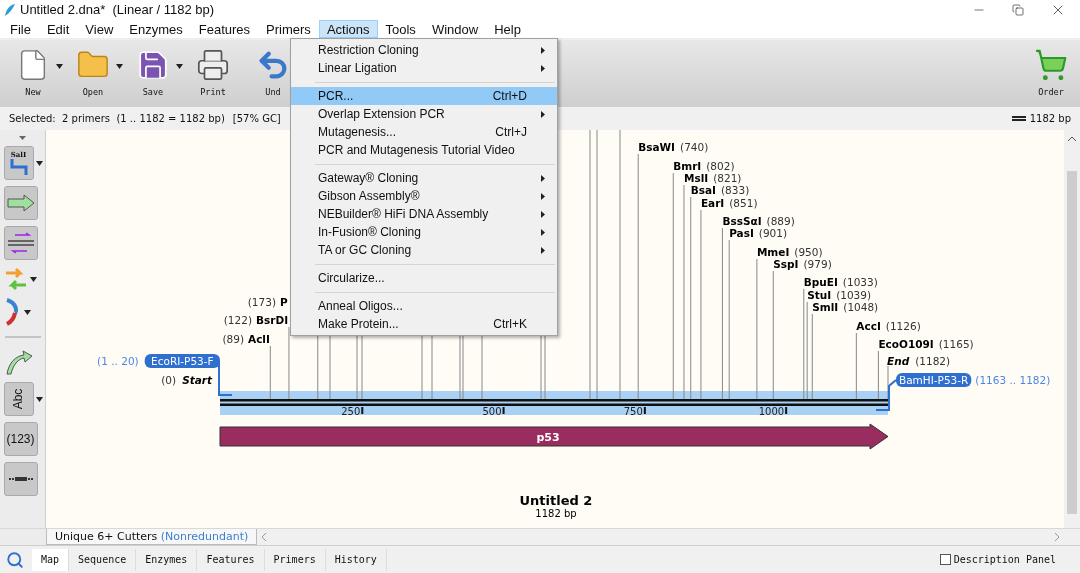 The image size is (1080, 573). What do you see at coordinates (492, 411) in the screenshot?
I see `tick-label: 500` at bounding box center [492, 411].